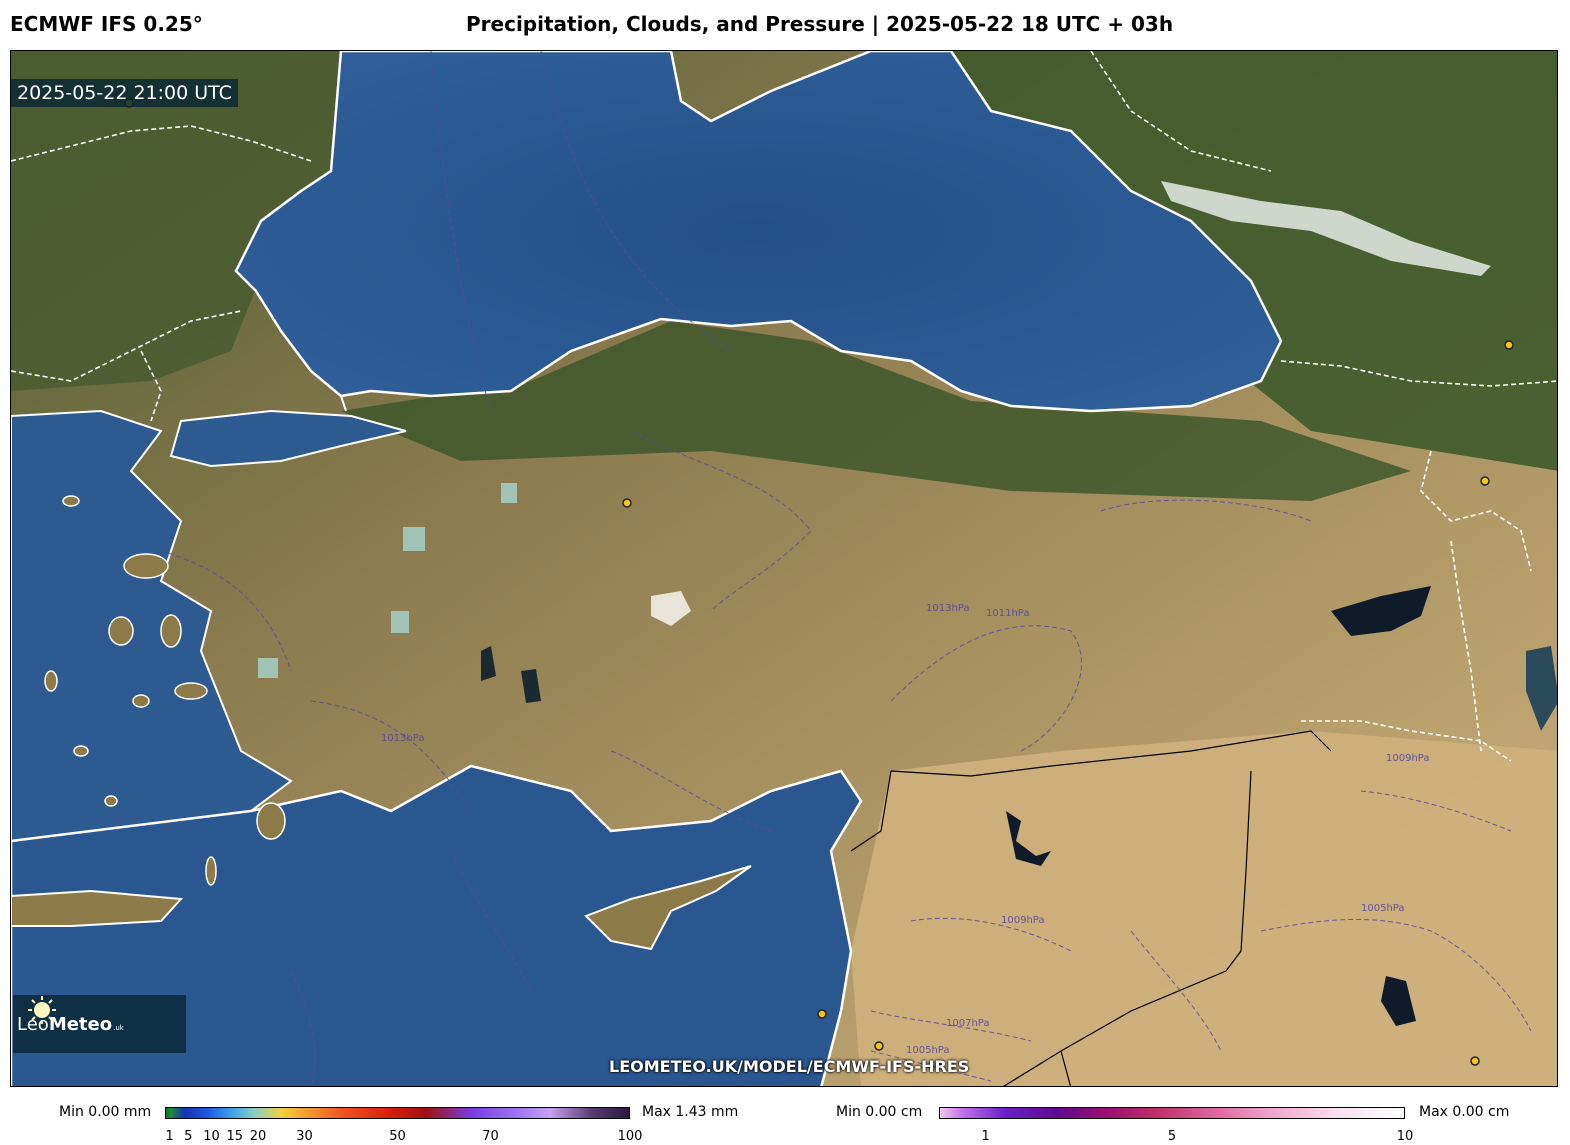  What do you see at coordinates (1464, 1112) in the screenshot?
I see `snow-max-label: Max 0.00 cm` at bounding box center [1464, 1112].